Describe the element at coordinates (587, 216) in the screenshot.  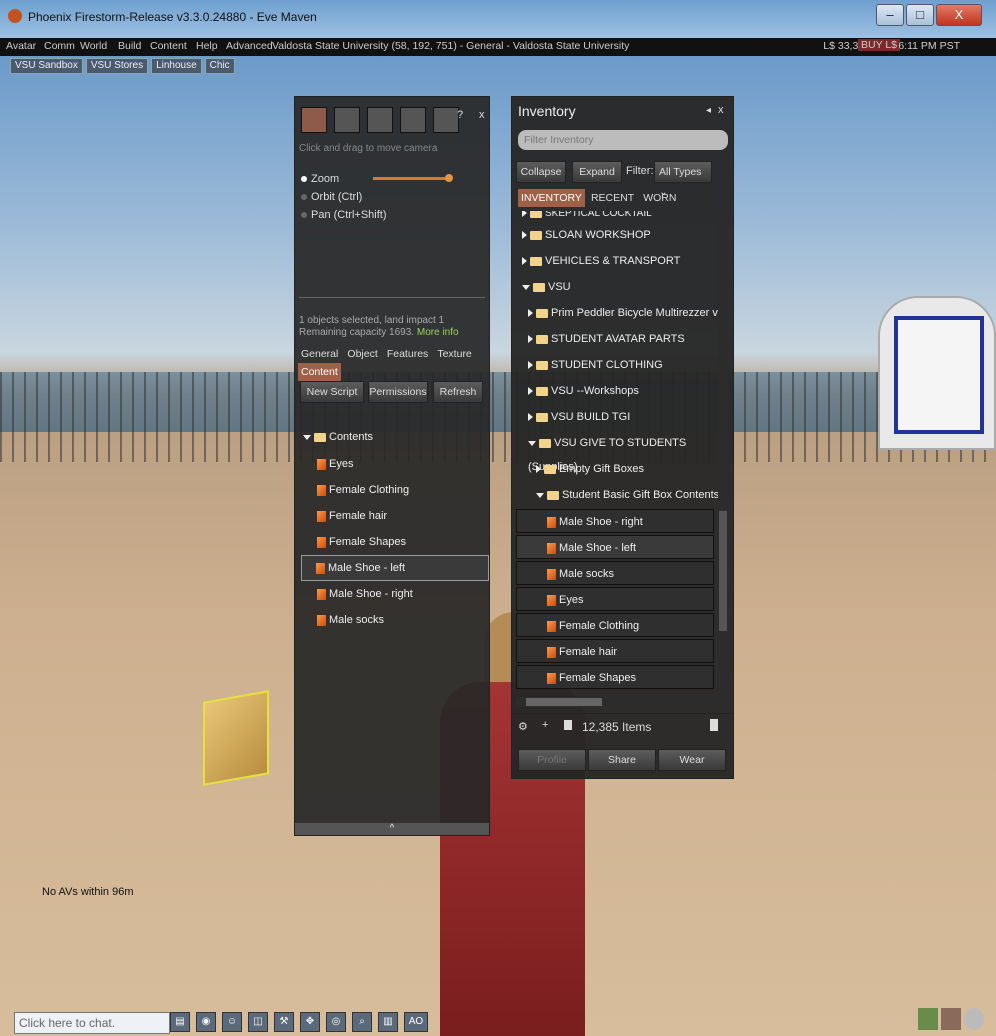
I see `folder-row-partial: SKEPTICAL COCKTAIL` at that location.